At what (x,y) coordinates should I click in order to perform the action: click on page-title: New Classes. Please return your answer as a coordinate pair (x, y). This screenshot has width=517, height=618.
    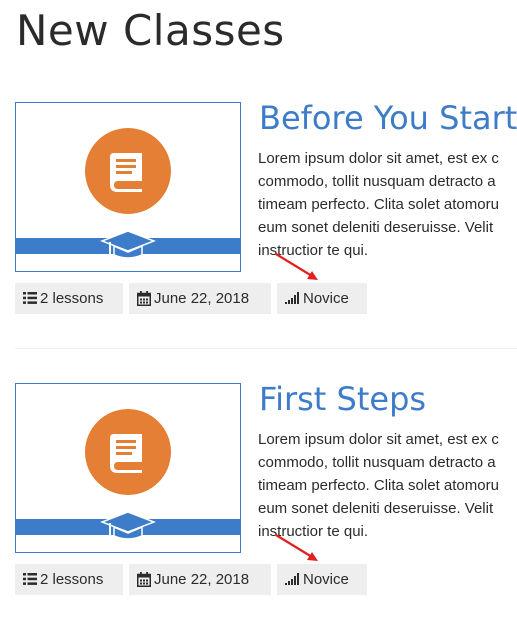
    Looking at the image, I should click on (150, 30).